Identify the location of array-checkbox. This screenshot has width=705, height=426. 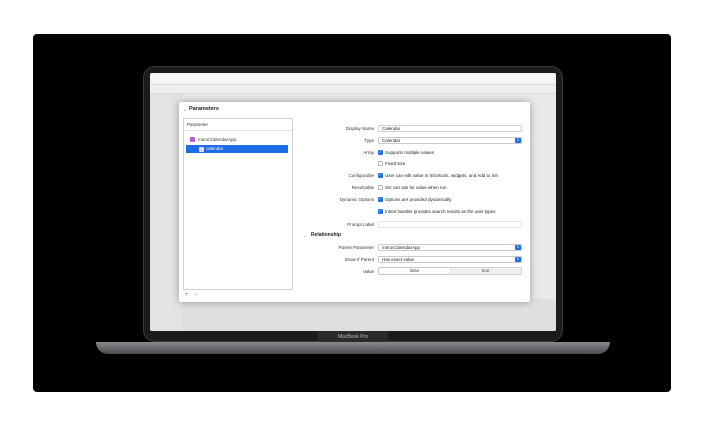
(380, 152).